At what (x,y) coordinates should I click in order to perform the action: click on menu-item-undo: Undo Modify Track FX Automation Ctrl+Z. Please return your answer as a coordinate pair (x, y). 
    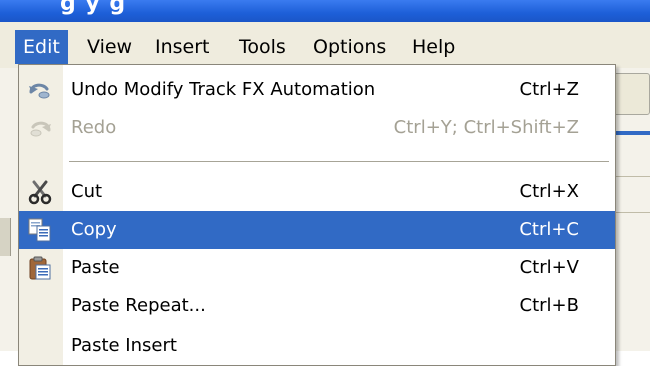
    Looking at the image, I should click on (317, 90).